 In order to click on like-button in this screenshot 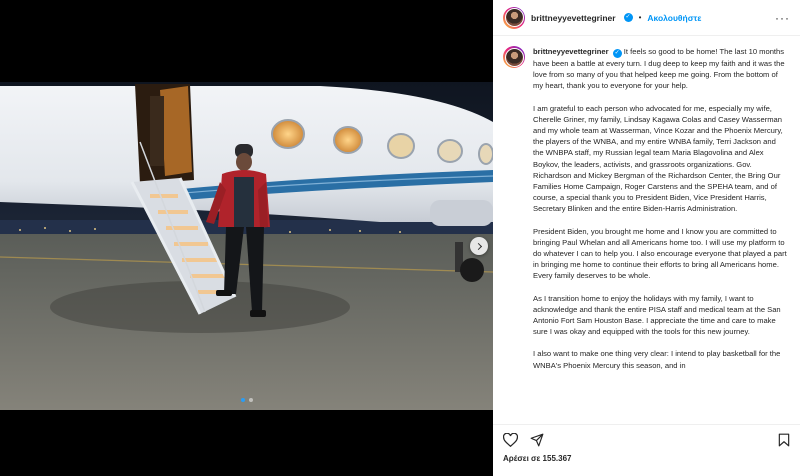, I will do `click(510, 439)`.